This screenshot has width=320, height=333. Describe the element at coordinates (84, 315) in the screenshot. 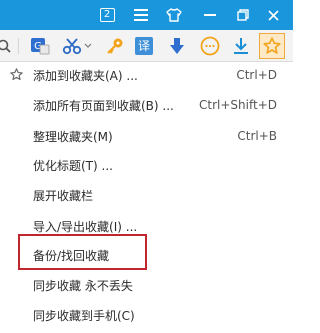

I see `menu-item-label: 同步收藏到手机(C)` at that location.